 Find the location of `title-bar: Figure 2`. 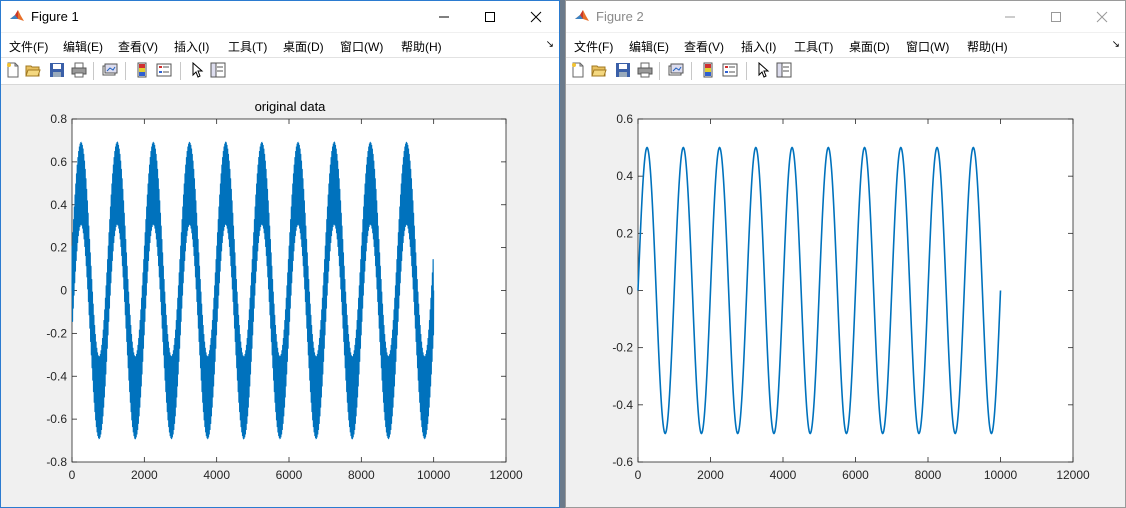

title-bar: Figure 2 is located at coordinates (845, 16).